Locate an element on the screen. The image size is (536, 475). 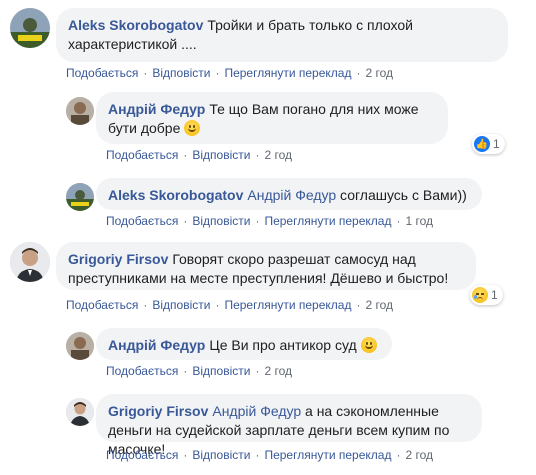
comment-bubble: Андрій Федур Це Ви про антикор суд is located at coordinates (244, 344).